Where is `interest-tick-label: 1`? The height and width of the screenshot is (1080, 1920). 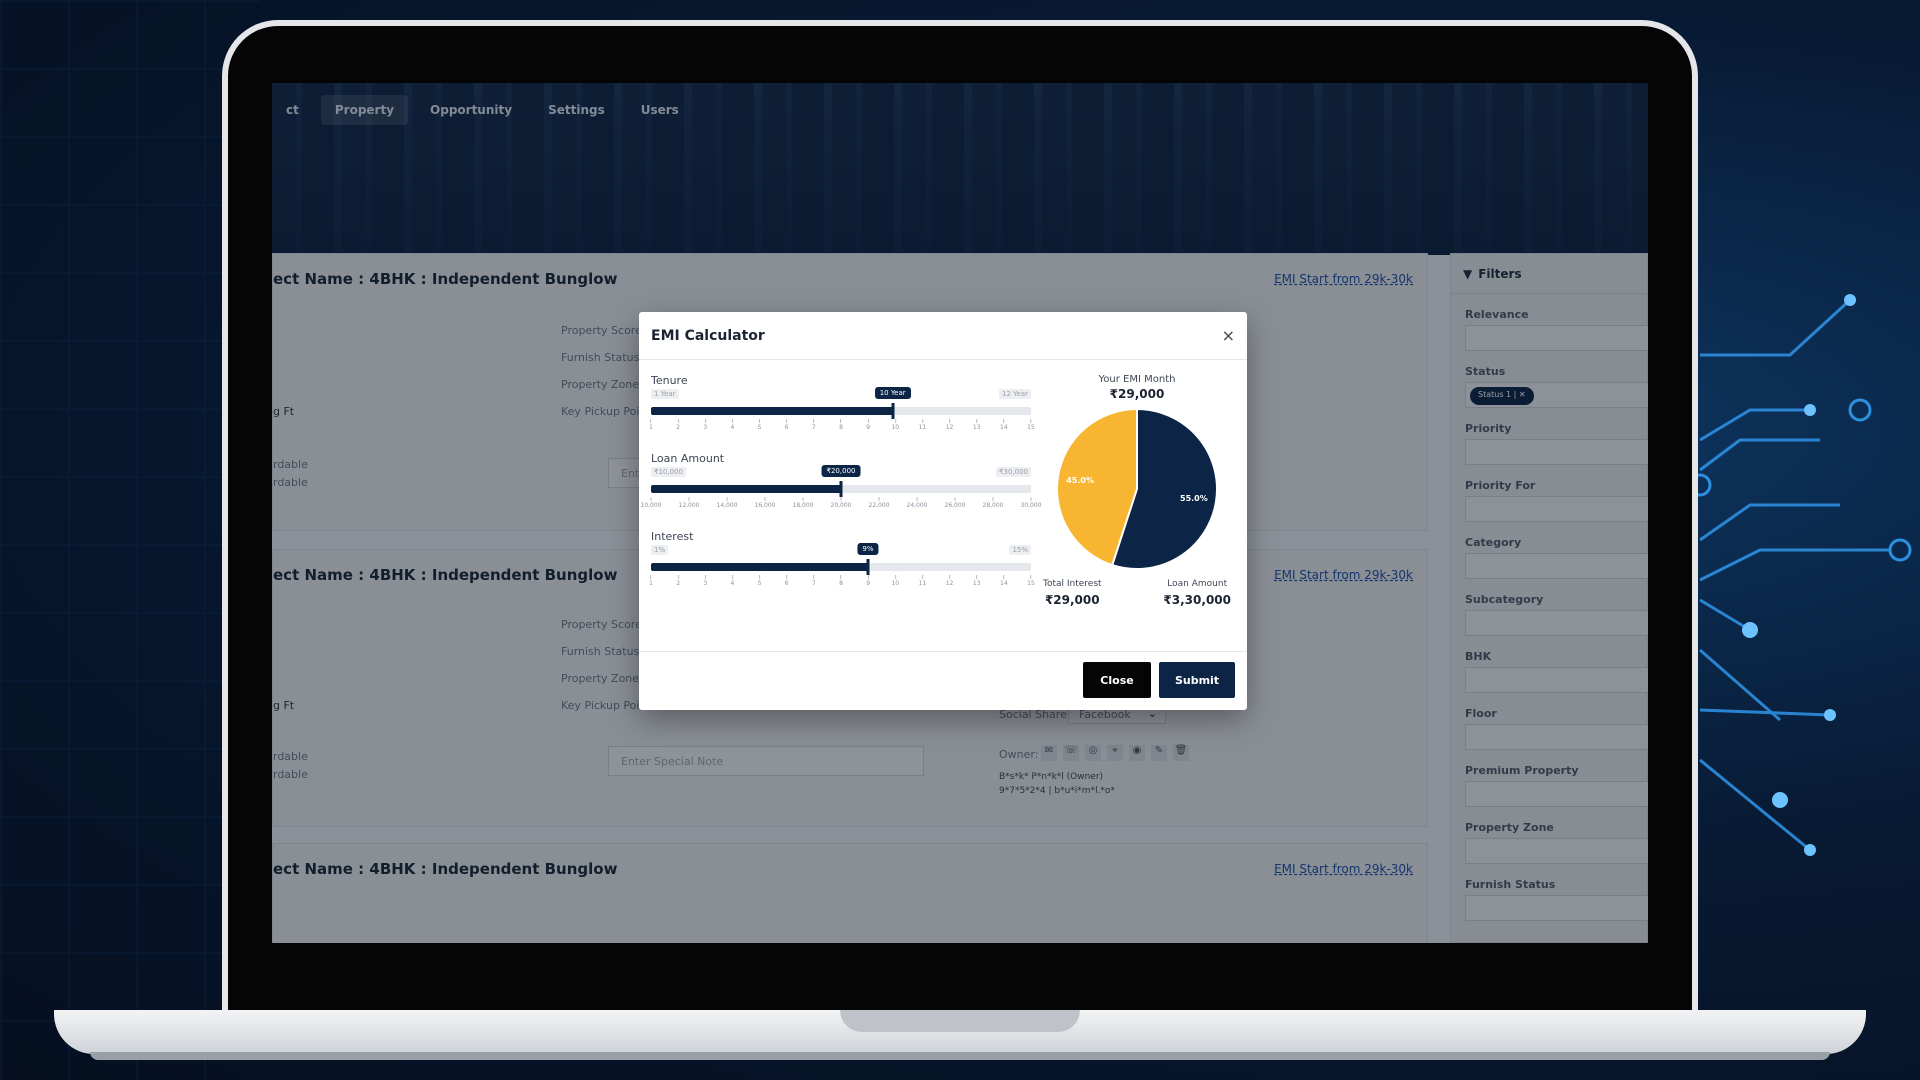 interest-tick-label: 1 is located at coordinates (651, 581).